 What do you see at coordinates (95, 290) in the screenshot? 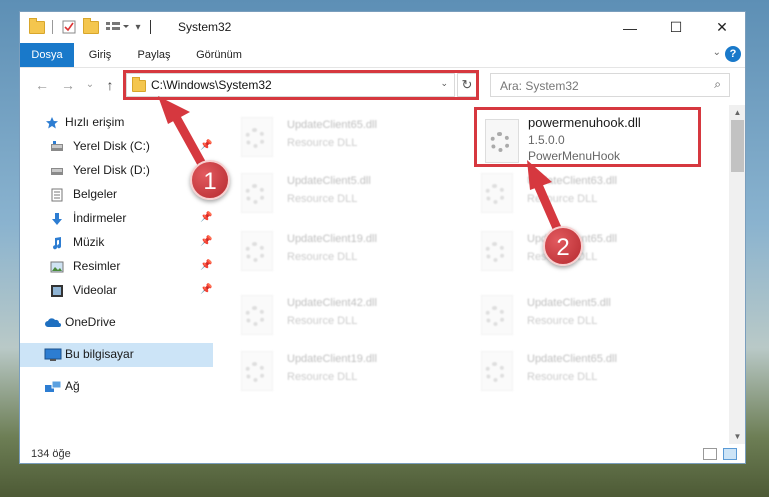
I see `sidebar-item-label: Videolar` at bounding box center [95, 290].